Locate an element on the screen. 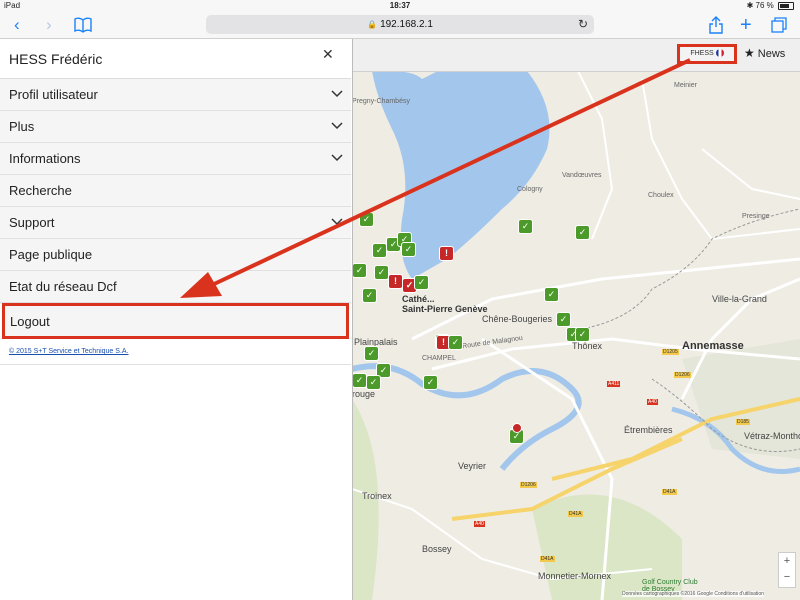 The height and width of the screenshot is (600, 800). star-icon: ★ is located at coordinates (749, 53).